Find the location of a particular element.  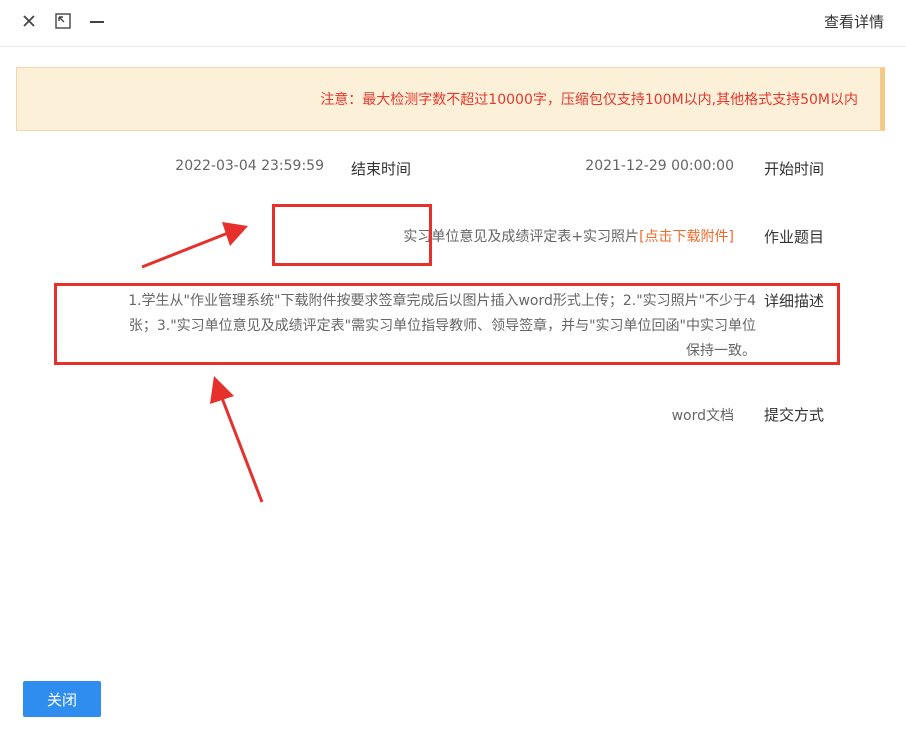

end-time-label: 结束时间 is located at coordinates (380, 169).